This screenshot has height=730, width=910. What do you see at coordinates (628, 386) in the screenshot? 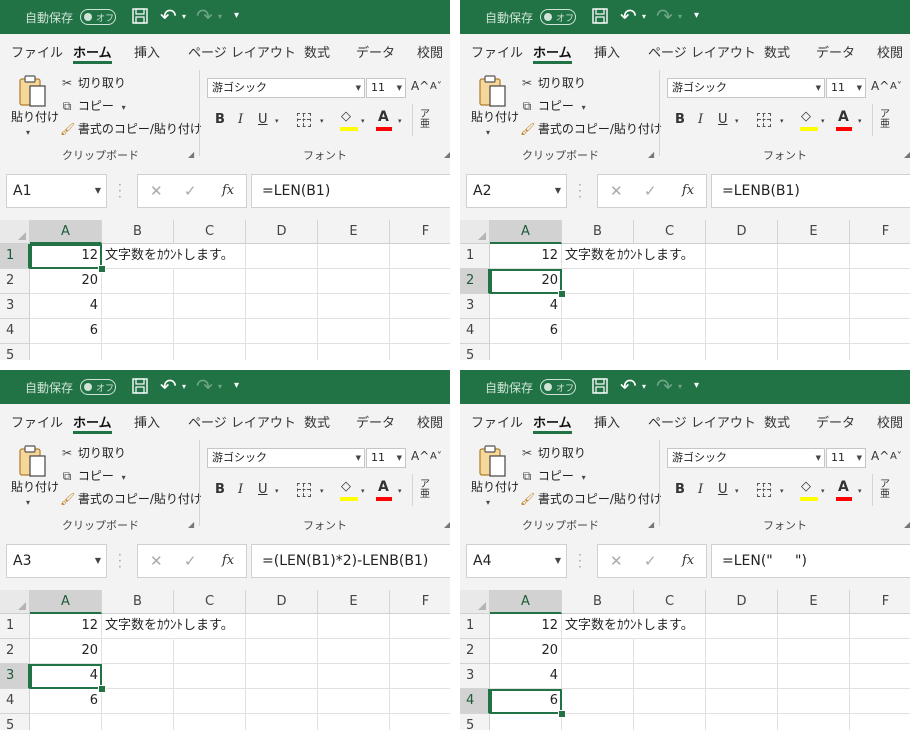
I see `undo-icon: ↶` at bounding box center [628, 386].